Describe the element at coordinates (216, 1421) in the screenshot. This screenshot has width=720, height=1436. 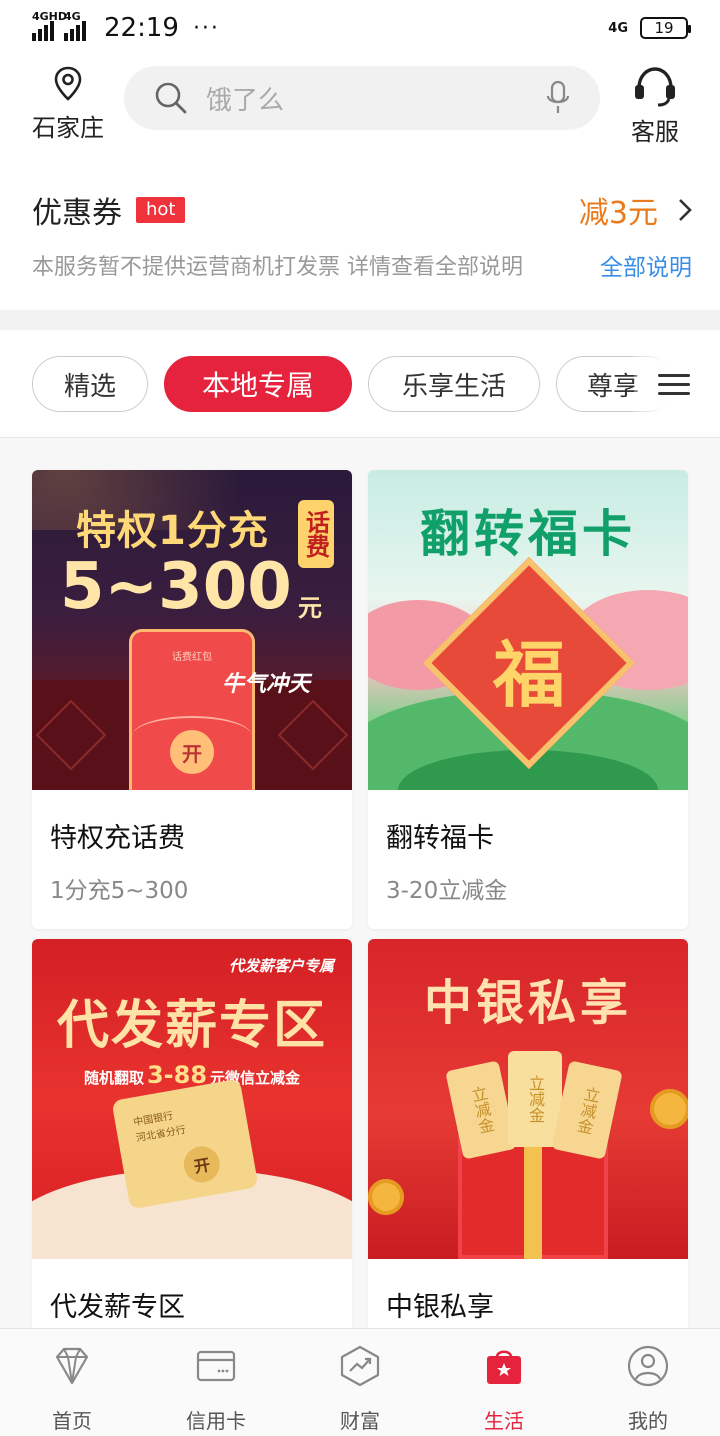
I see `nav-label: 信用卡` at that location.